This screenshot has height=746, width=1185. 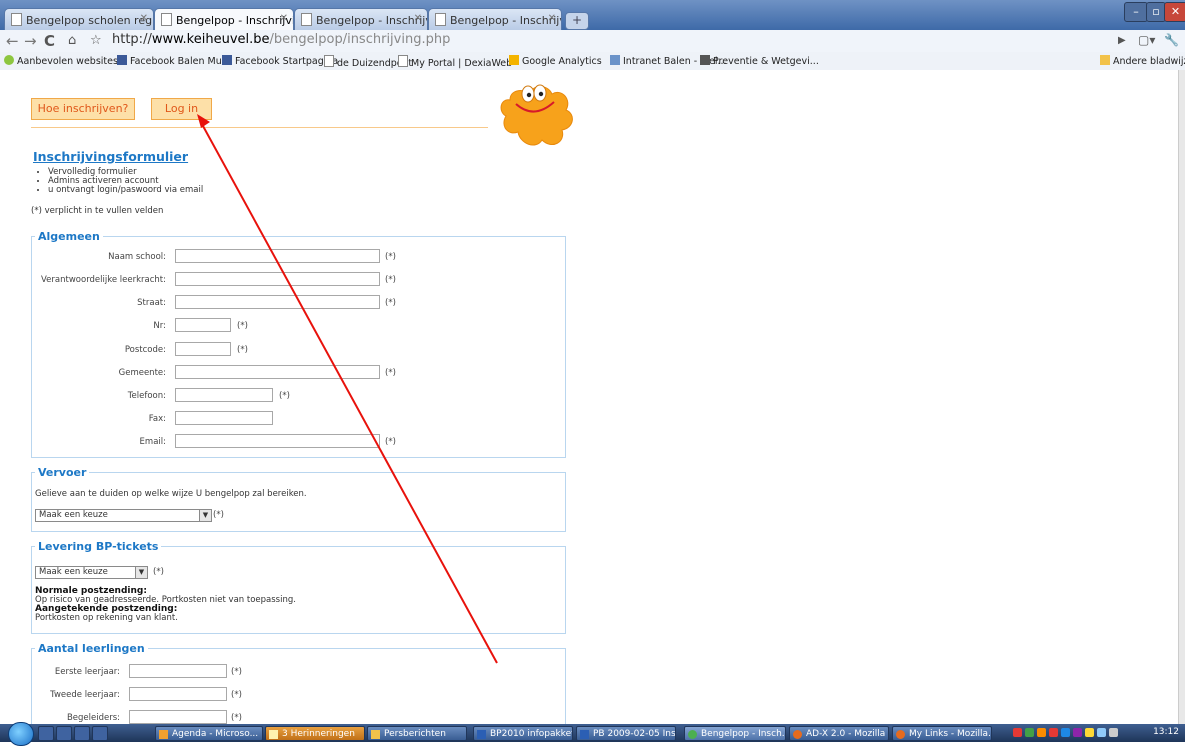 I want to click on mascot-logo, so click(x=536, y=115).